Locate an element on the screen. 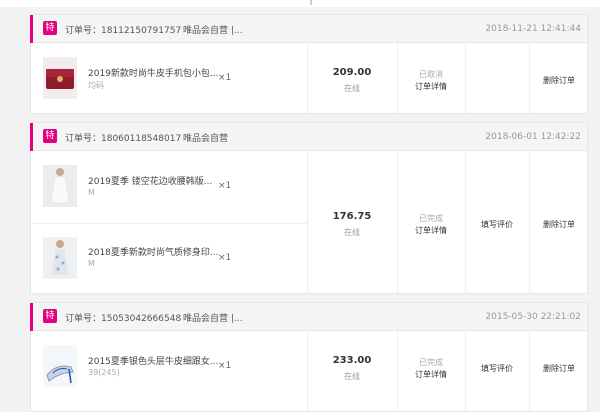  product-thumbnail-white-dress is located at coordinates (60, 186).